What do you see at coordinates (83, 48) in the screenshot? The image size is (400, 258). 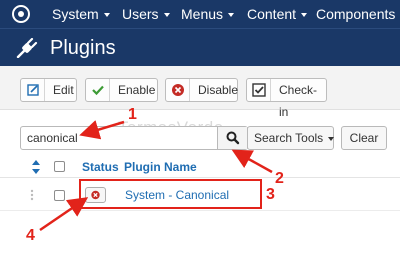 I see `page-title: Plugins` at bounding box center [83, 48].